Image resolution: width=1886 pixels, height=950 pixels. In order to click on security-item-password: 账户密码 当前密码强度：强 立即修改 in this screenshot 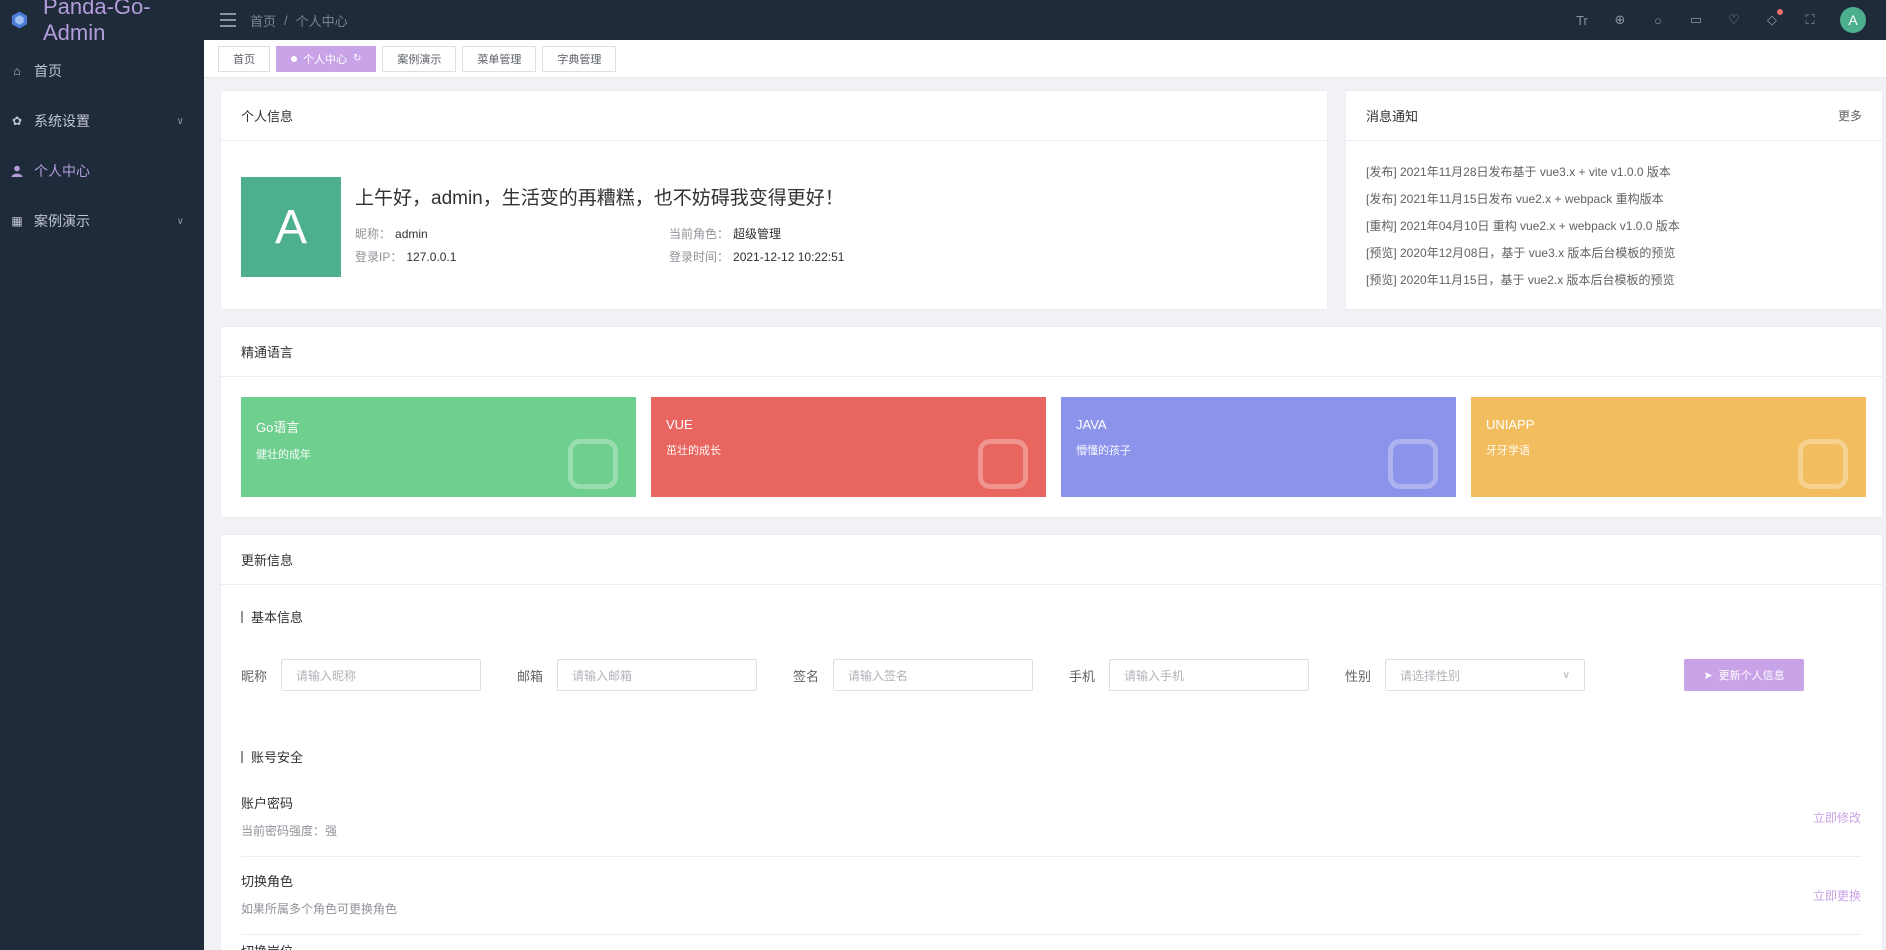, I will do `click(1051, 825)`.